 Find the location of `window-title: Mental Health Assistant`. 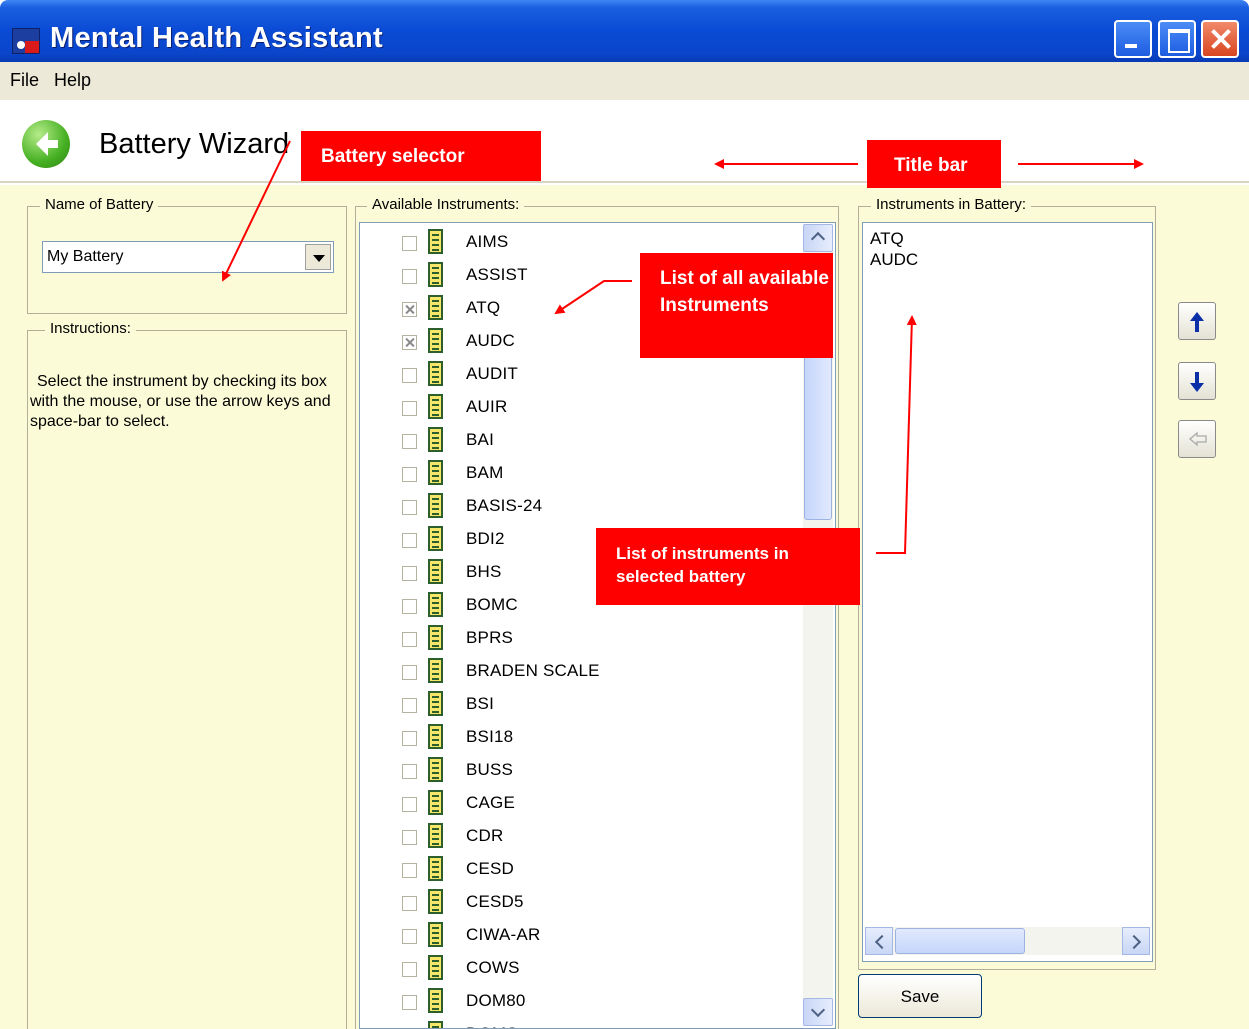

window-title: Mental Health Assistant is located at coordinates (216, 38).